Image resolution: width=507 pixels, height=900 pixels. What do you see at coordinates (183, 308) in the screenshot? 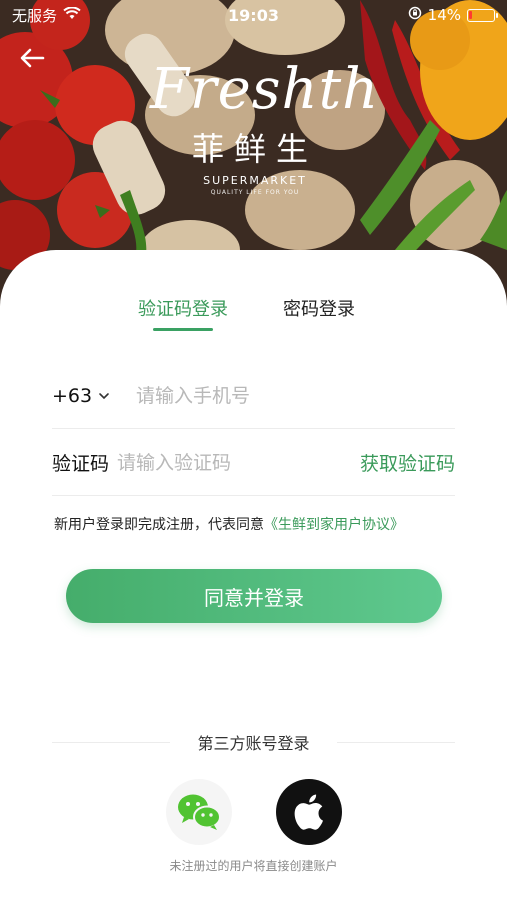
I see `tab-sms-login: 验证码登录` at bounding box center [183, 308].